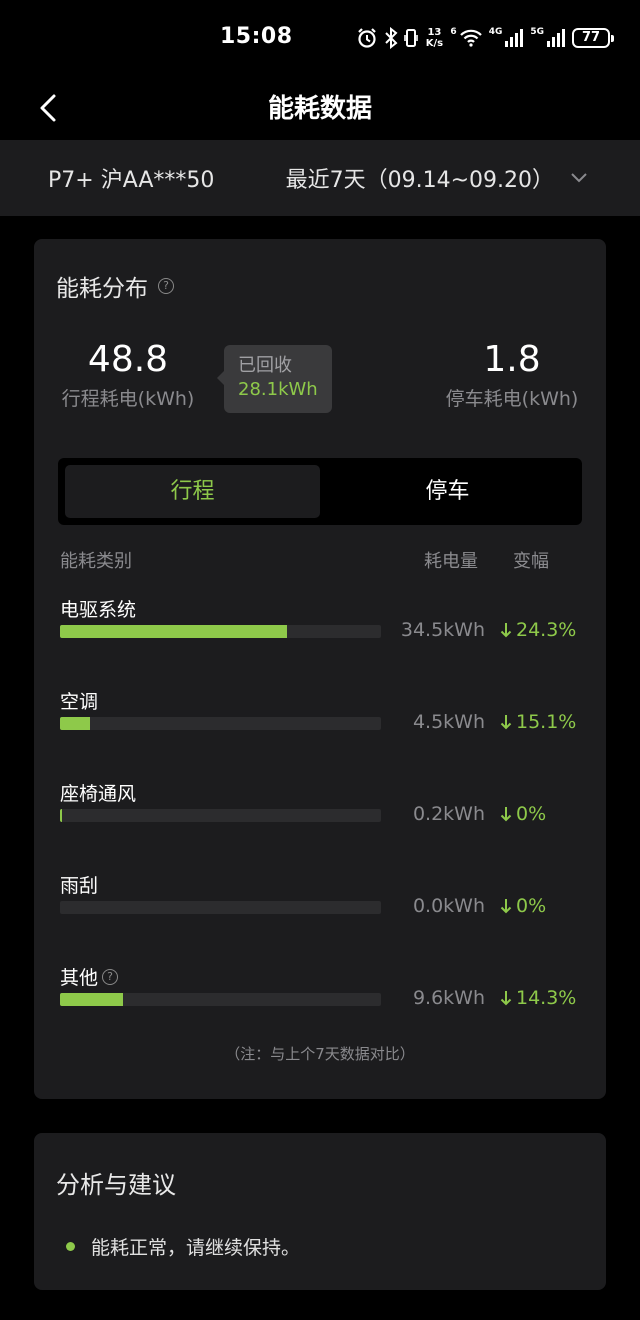 This screenshot has width=640, height=1320. What do you see at coordinates (531, 561) in the screenshot?
I see `header-change: 变幅` at bounding box center [531, 561].